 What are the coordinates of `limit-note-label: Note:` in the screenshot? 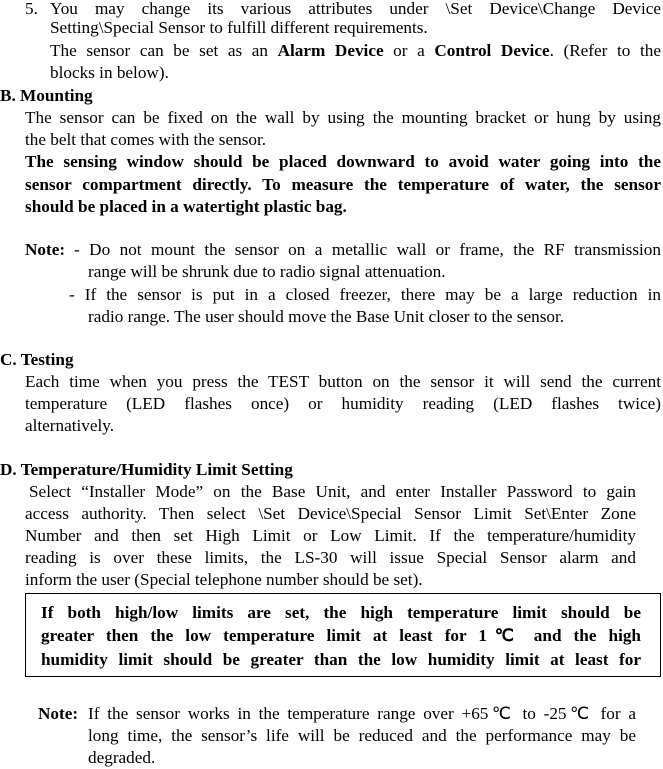 It's located at (58, 713).